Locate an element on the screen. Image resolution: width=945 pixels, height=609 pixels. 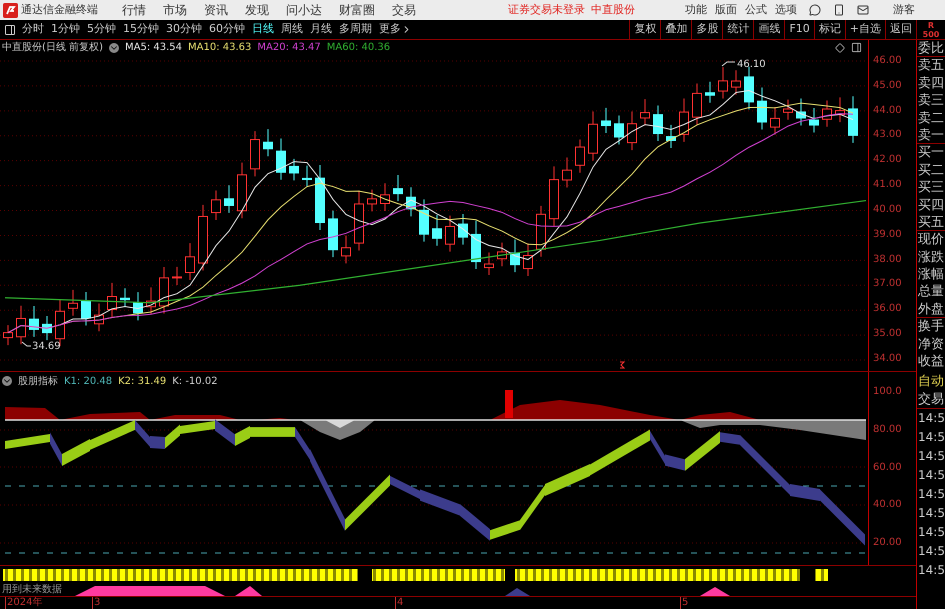
diamond-icon is located at coordinates (840, 47).